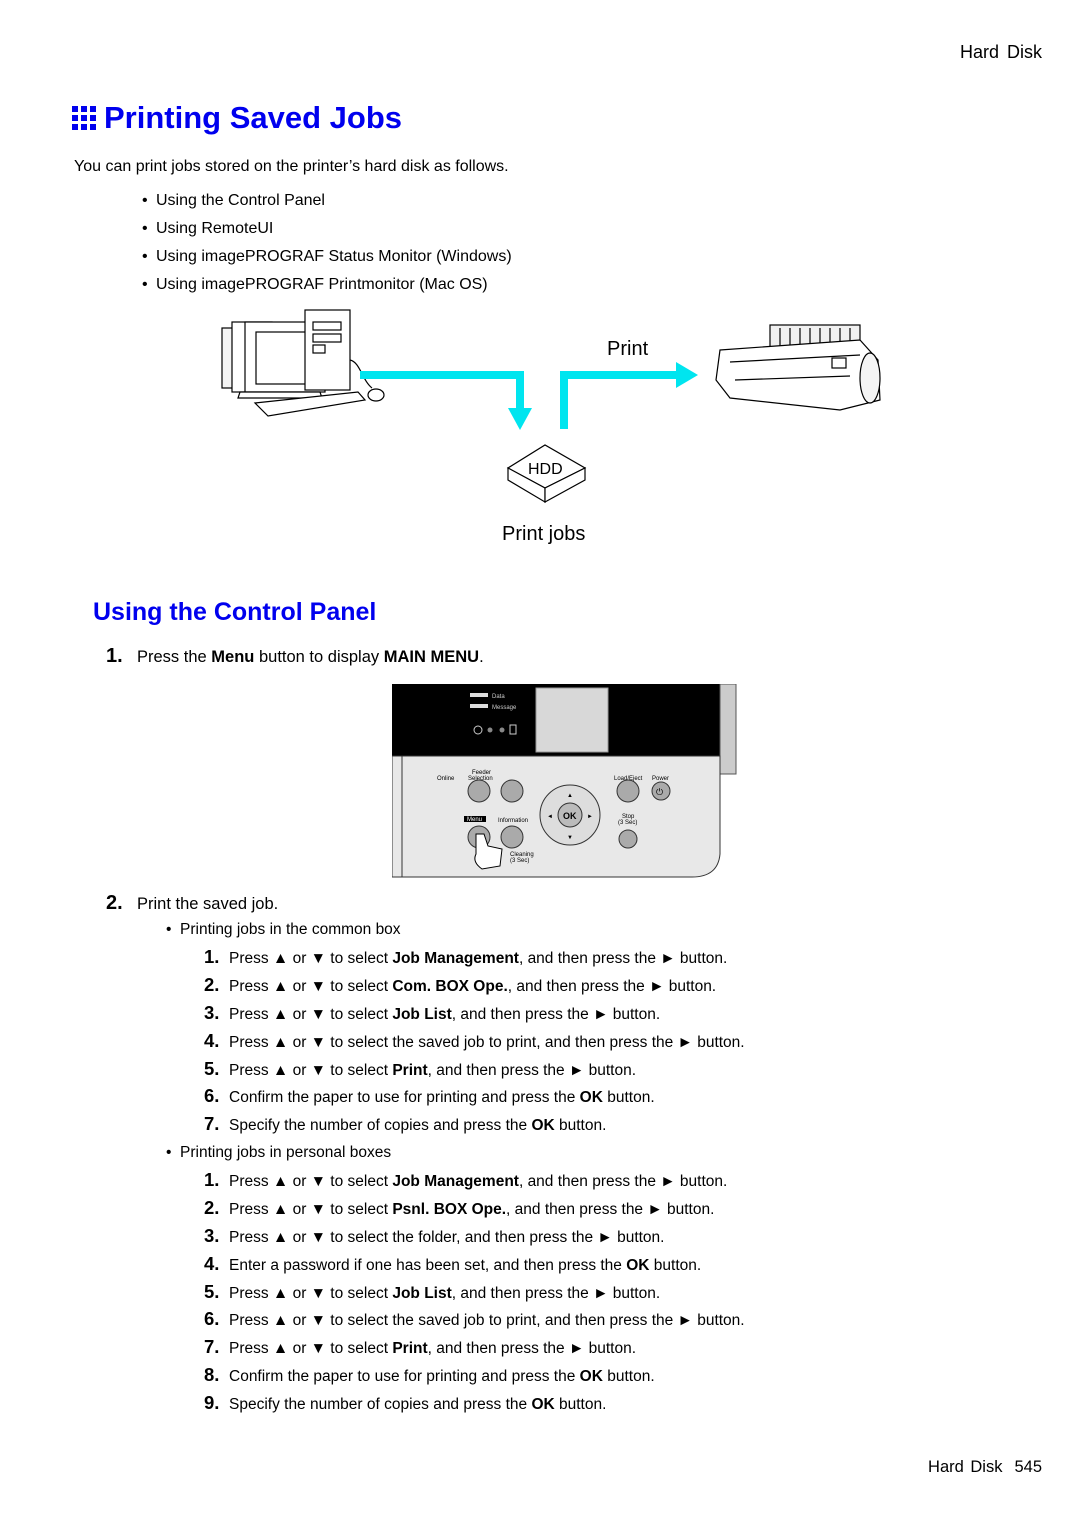 Image resolution: width=1080 pixels, height=1527 pixels. What do you see at coordinates (1000, 52) in the screenshot?
I see `running-header: Hard Disk` at bounding box center [1000, 52].